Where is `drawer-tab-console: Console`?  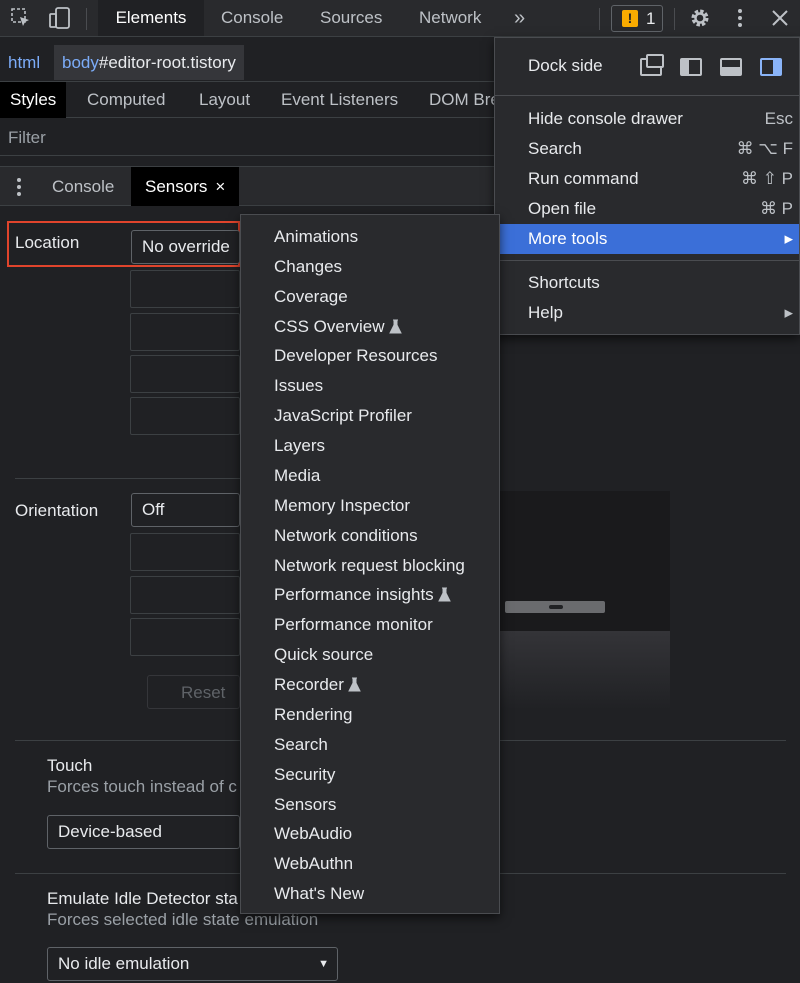
drawer-tab-console: Console is located at coordinates (83, 186).